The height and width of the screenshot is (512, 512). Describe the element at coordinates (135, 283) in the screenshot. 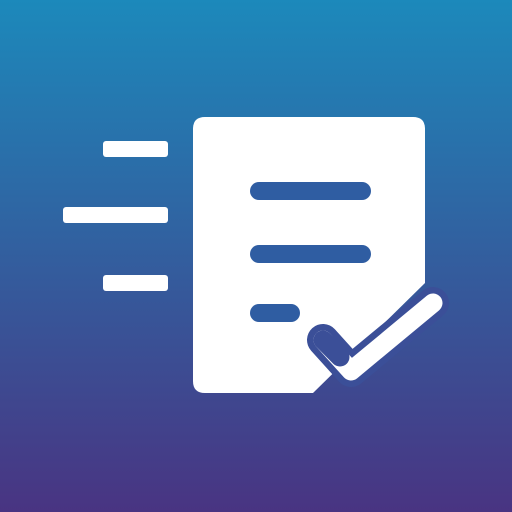

I see `speed-line-bottom` at that location.